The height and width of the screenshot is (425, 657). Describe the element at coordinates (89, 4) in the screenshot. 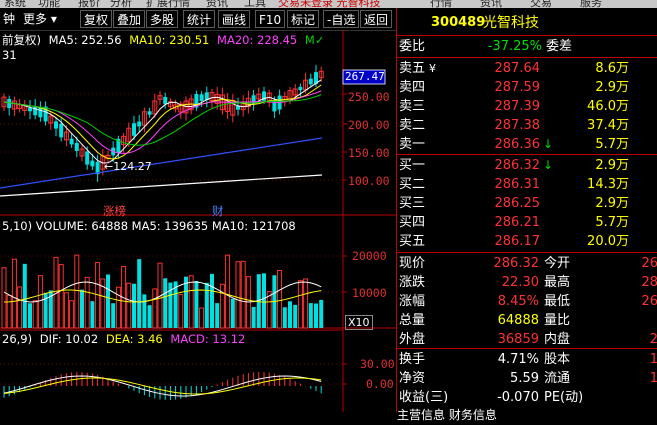

I see `menu-item-quote: 报价` at that location.